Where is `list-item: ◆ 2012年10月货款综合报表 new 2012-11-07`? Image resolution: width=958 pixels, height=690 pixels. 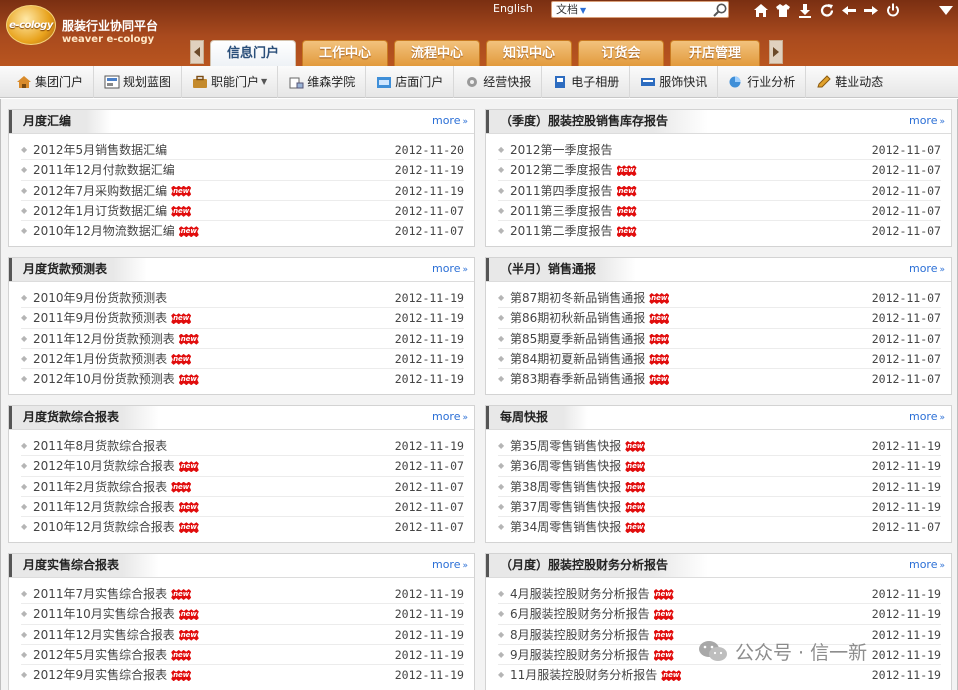
list-item: ◆ 2012年10月货款综合报表 new 2012-11-07 is located at coordinates (242, 466).